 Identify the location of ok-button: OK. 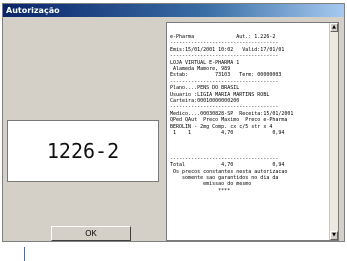
(91, 233).